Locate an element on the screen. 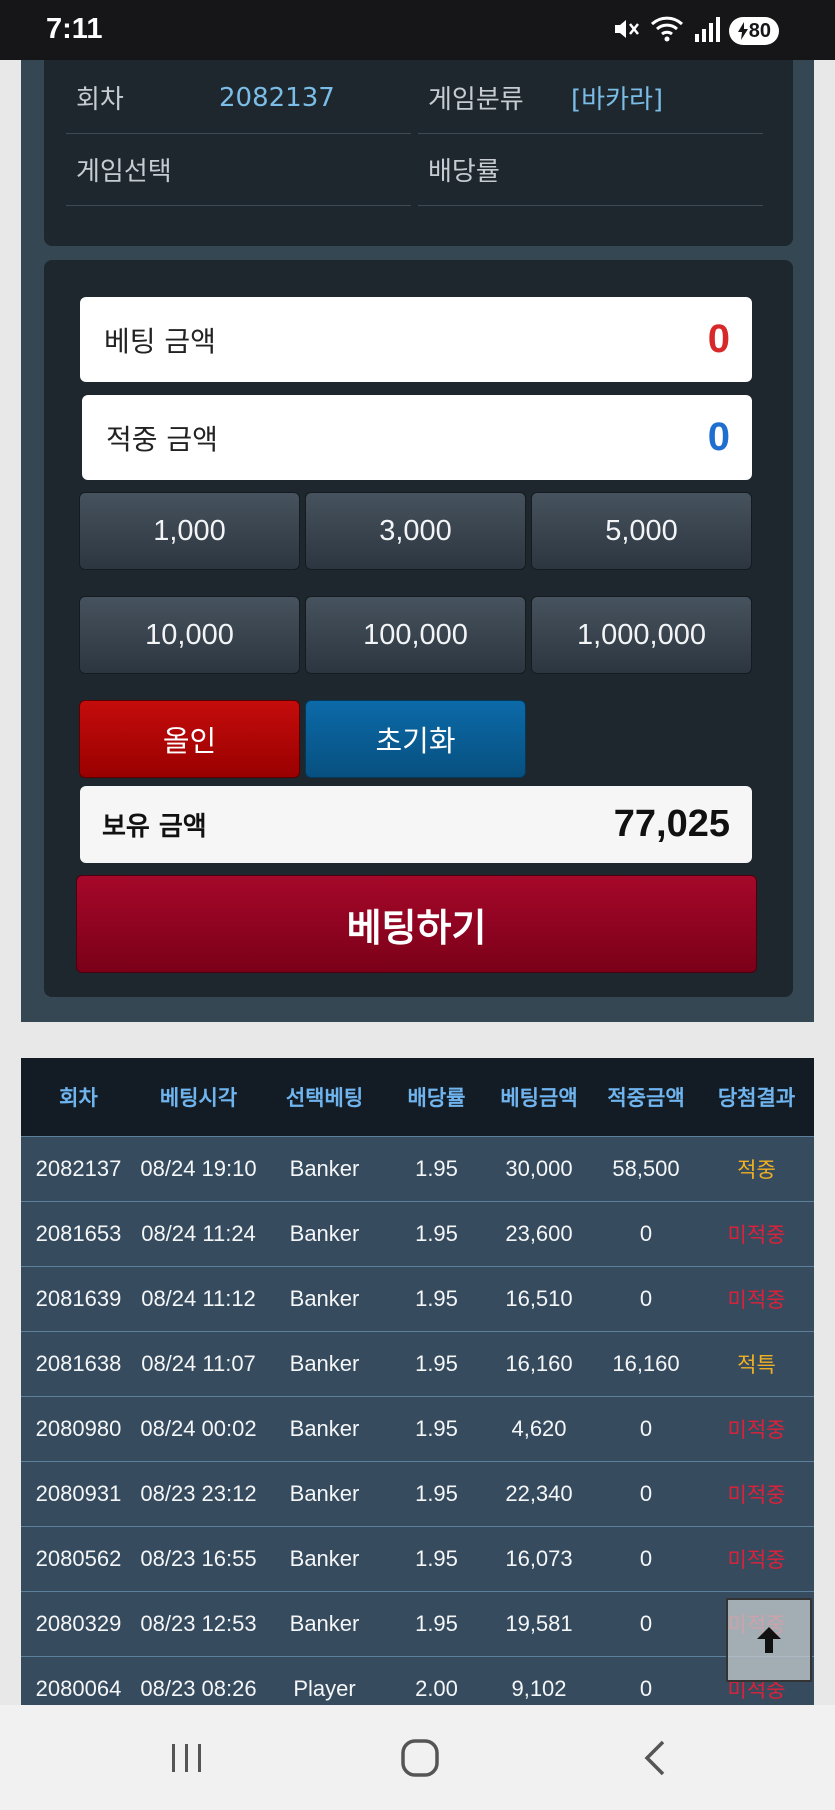  category-row: 게임분류 [바카라] is located at coordinates (590, 98).